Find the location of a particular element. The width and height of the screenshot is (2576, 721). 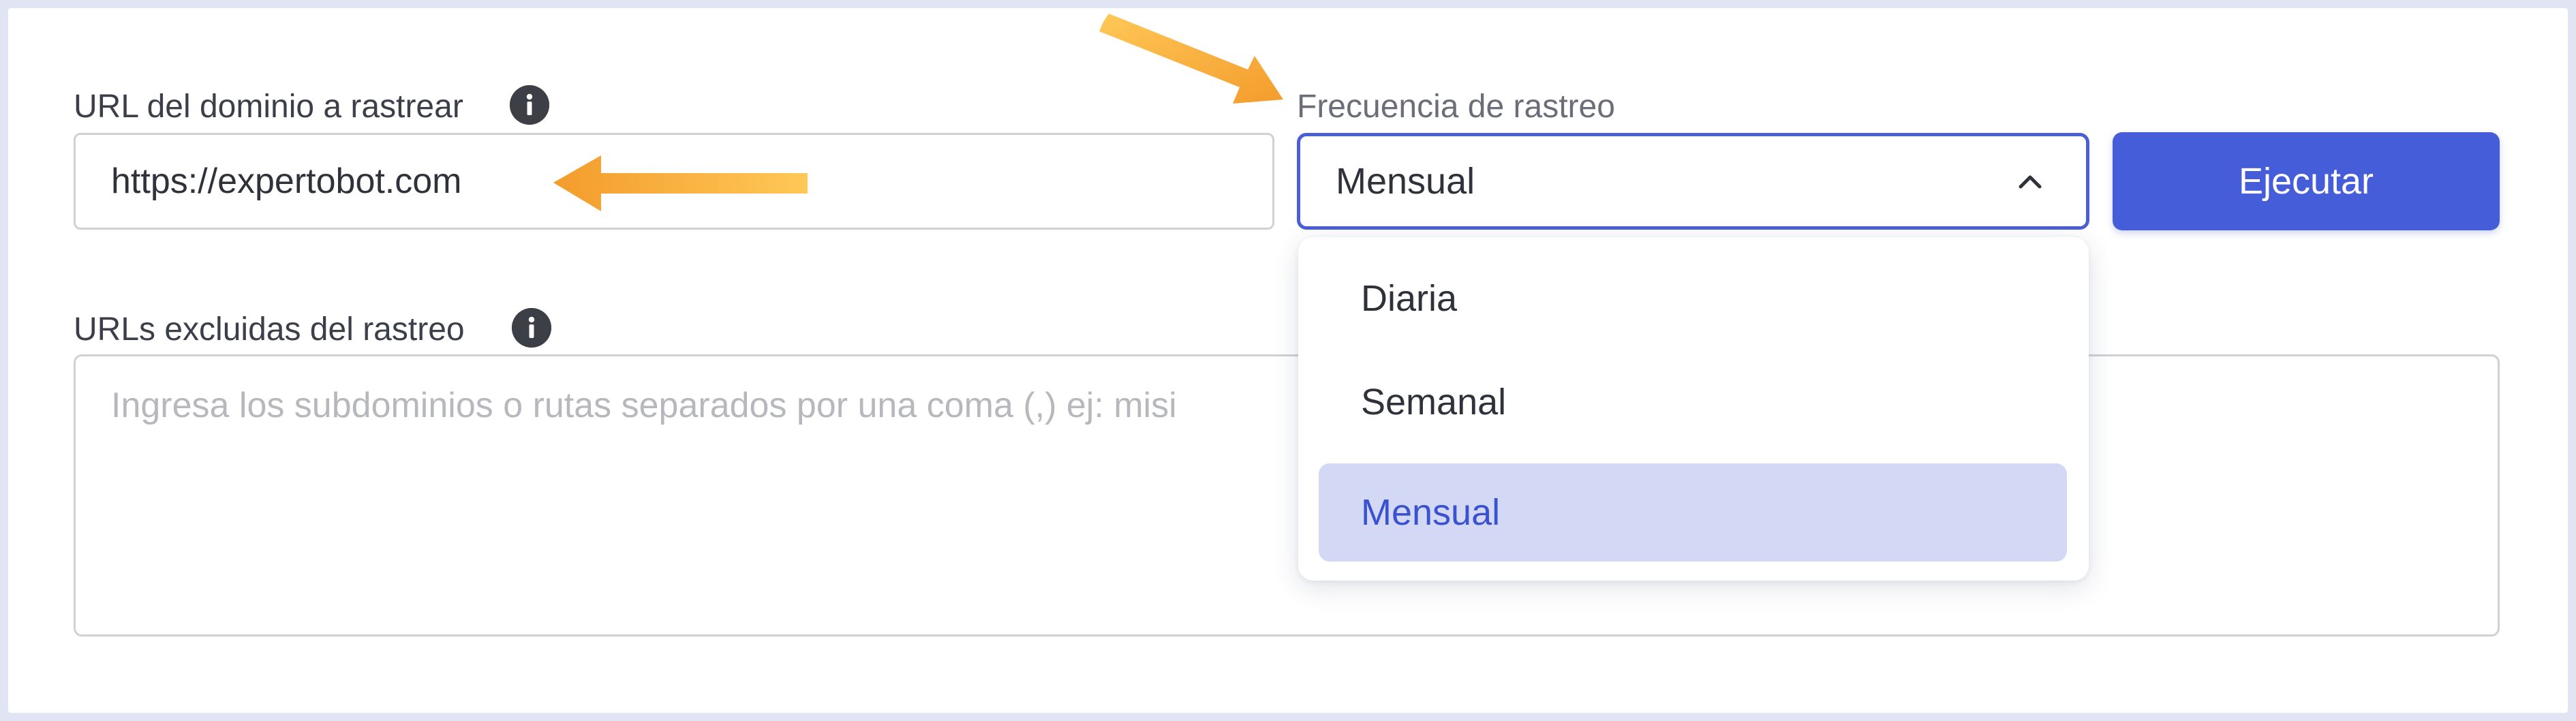

excluded-urls-label: URLs excluidas del rastreo is located at coordinates (269, 329).